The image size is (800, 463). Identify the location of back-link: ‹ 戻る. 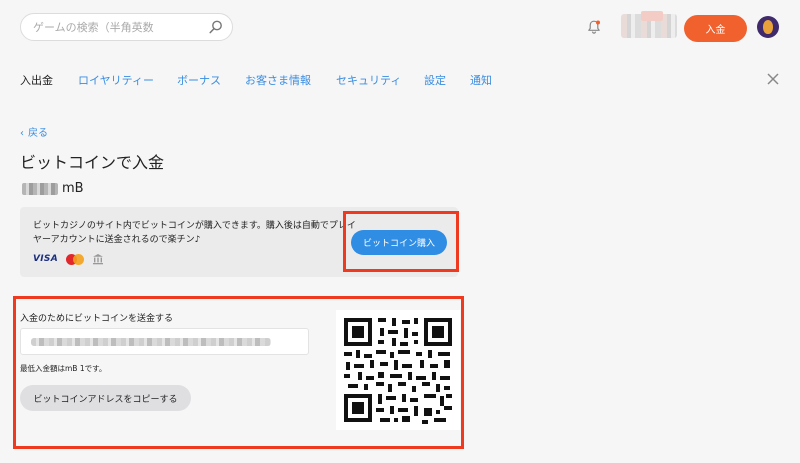
(34, 131).